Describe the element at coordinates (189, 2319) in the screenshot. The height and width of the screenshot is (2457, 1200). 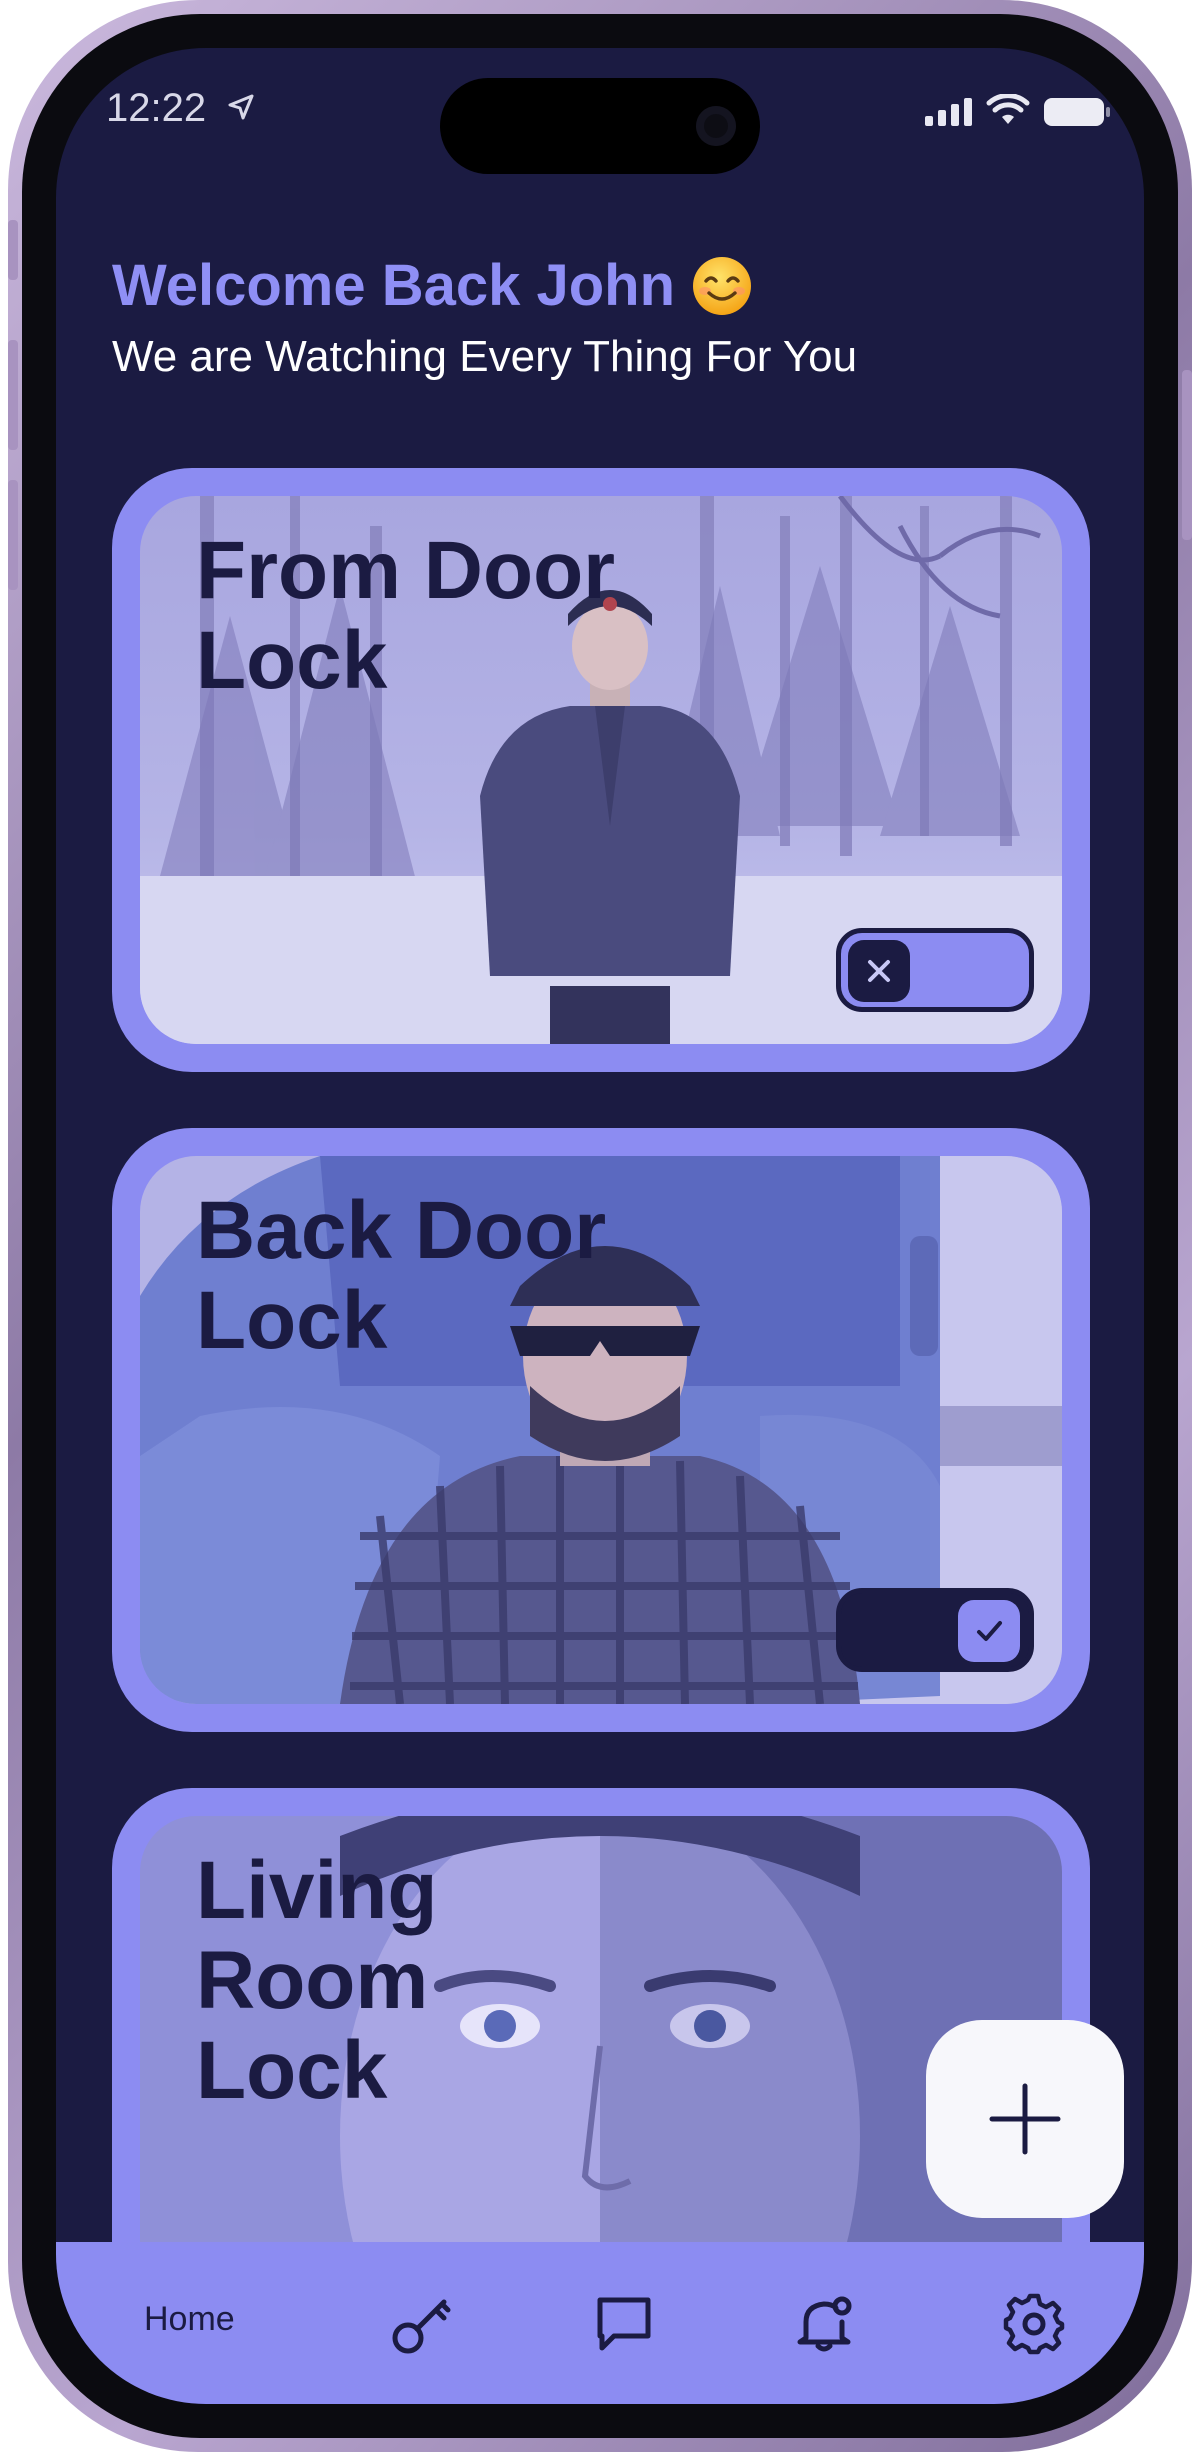
I see `nav-home: Home` at that location.